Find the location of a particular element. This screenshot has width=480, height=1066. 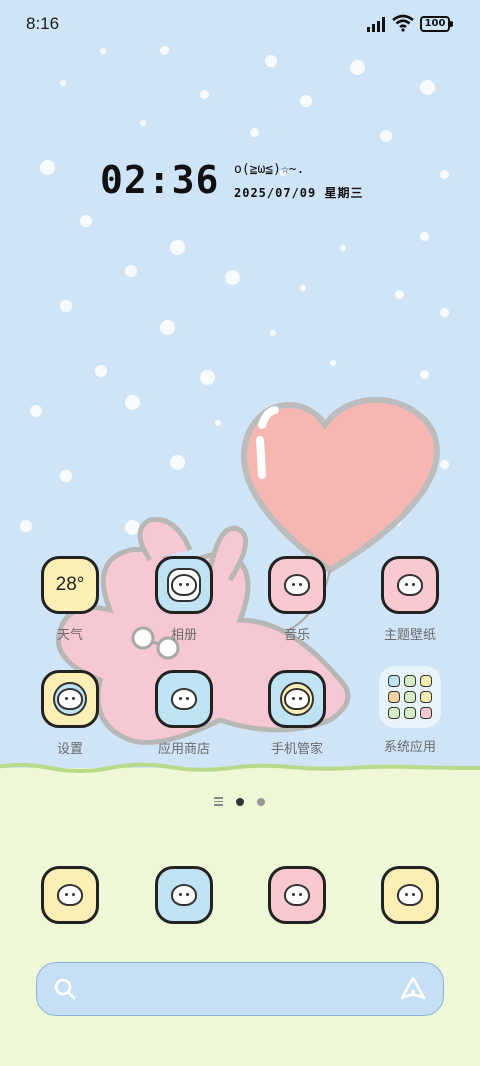

weather-temperature: 28° is located at coordinates (70, 584).